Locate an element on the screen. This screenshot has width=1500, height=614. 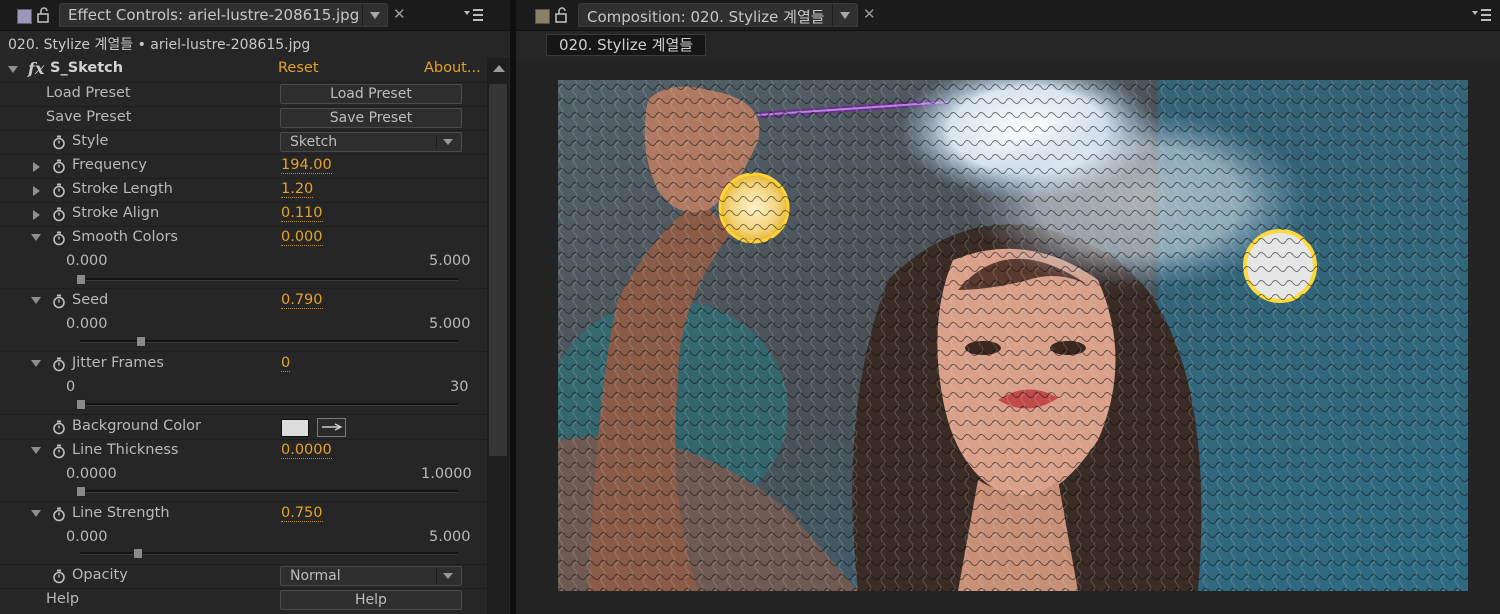
param-row-frequency: Frequency 194.00 is located at coordinates (243, 166).